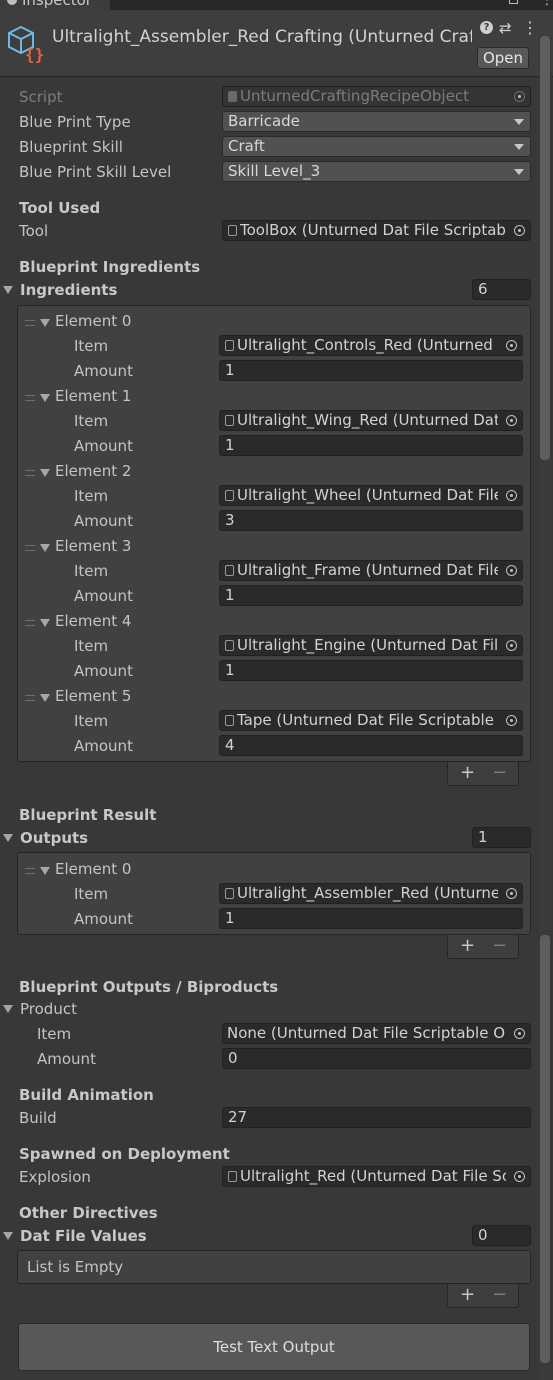  Describe the element at coordinates (232, 96) in the screenshot. I see `script-file-icon` at that location.